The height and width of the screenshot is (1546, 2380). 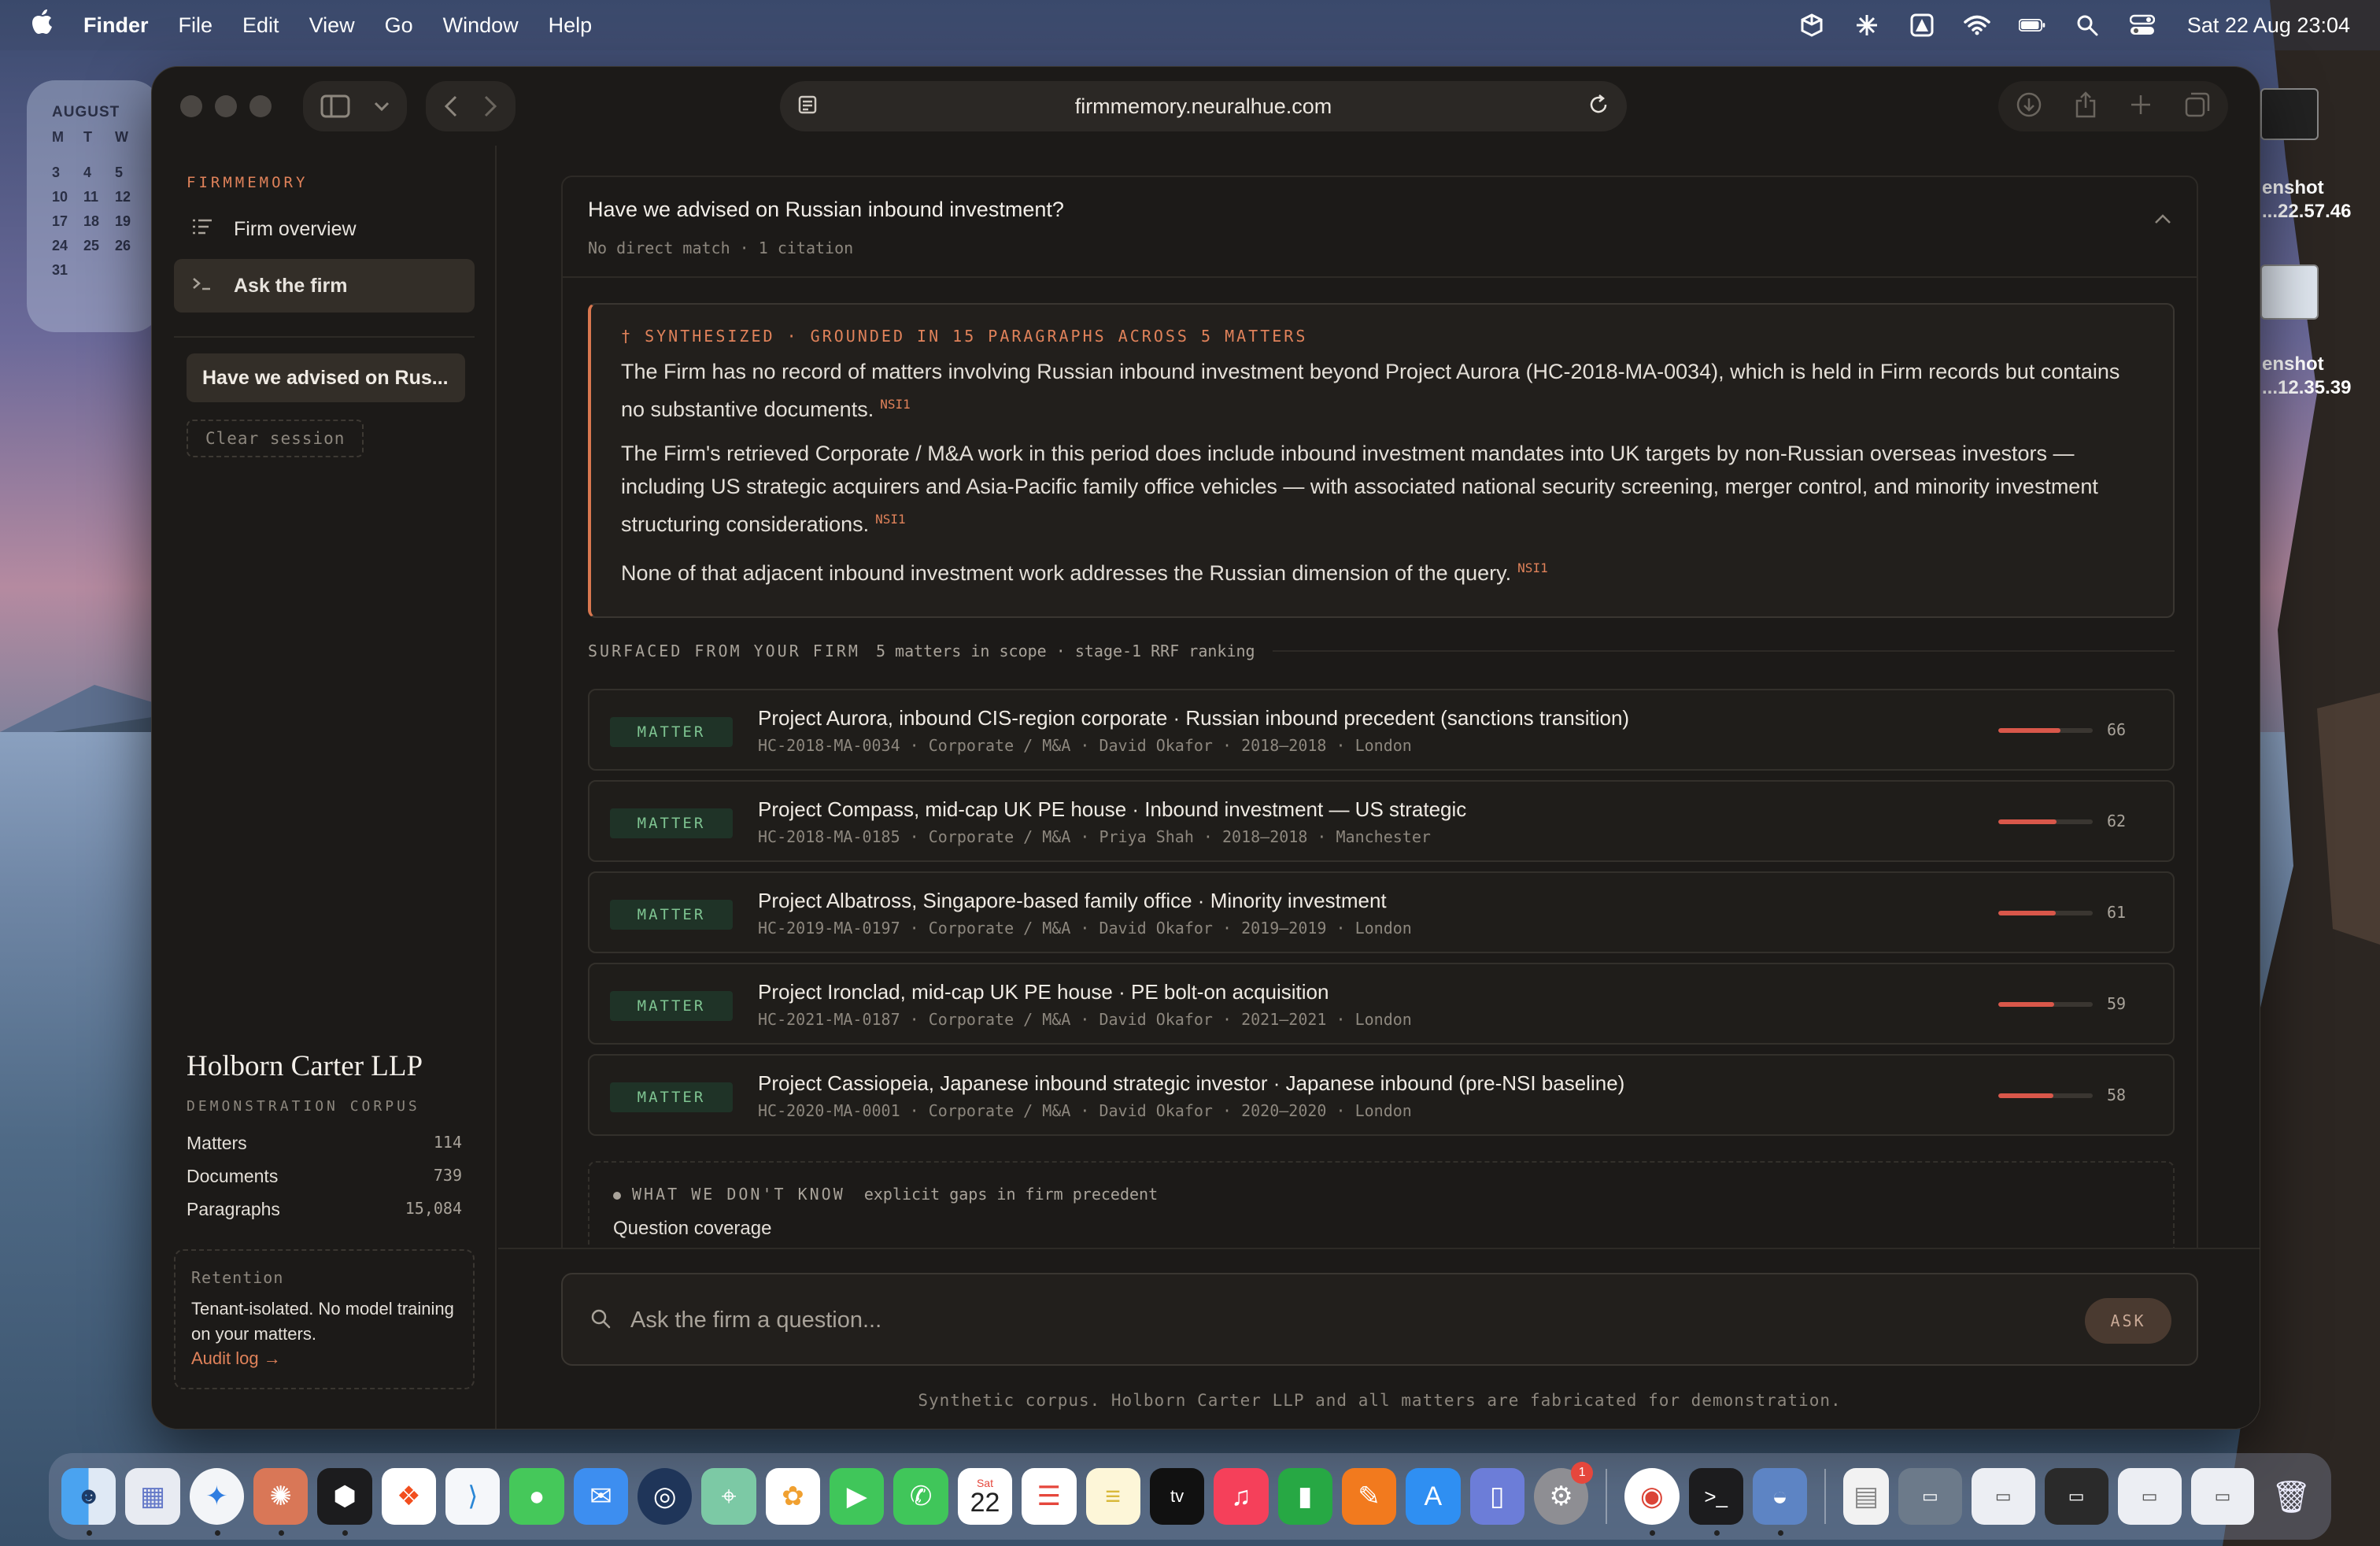 What do you see at coordinates (196, 26) in the screenshot?
I see `menu-file: File` at bounding box center [196, 26].